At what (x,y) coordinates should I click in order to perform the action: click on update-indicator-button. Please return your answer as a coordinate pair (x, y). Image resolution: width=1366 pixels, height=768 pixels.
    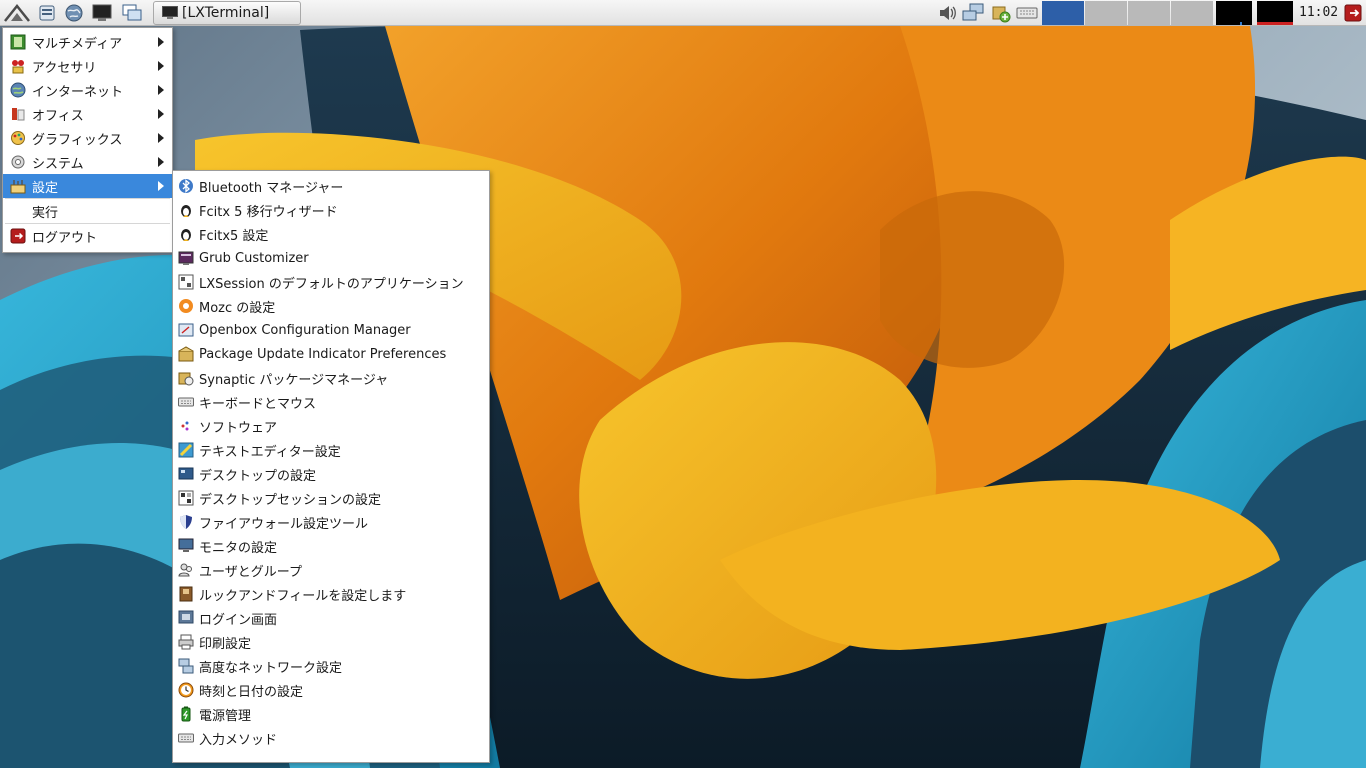
    Looking at the image, I should click on (1001, 13).